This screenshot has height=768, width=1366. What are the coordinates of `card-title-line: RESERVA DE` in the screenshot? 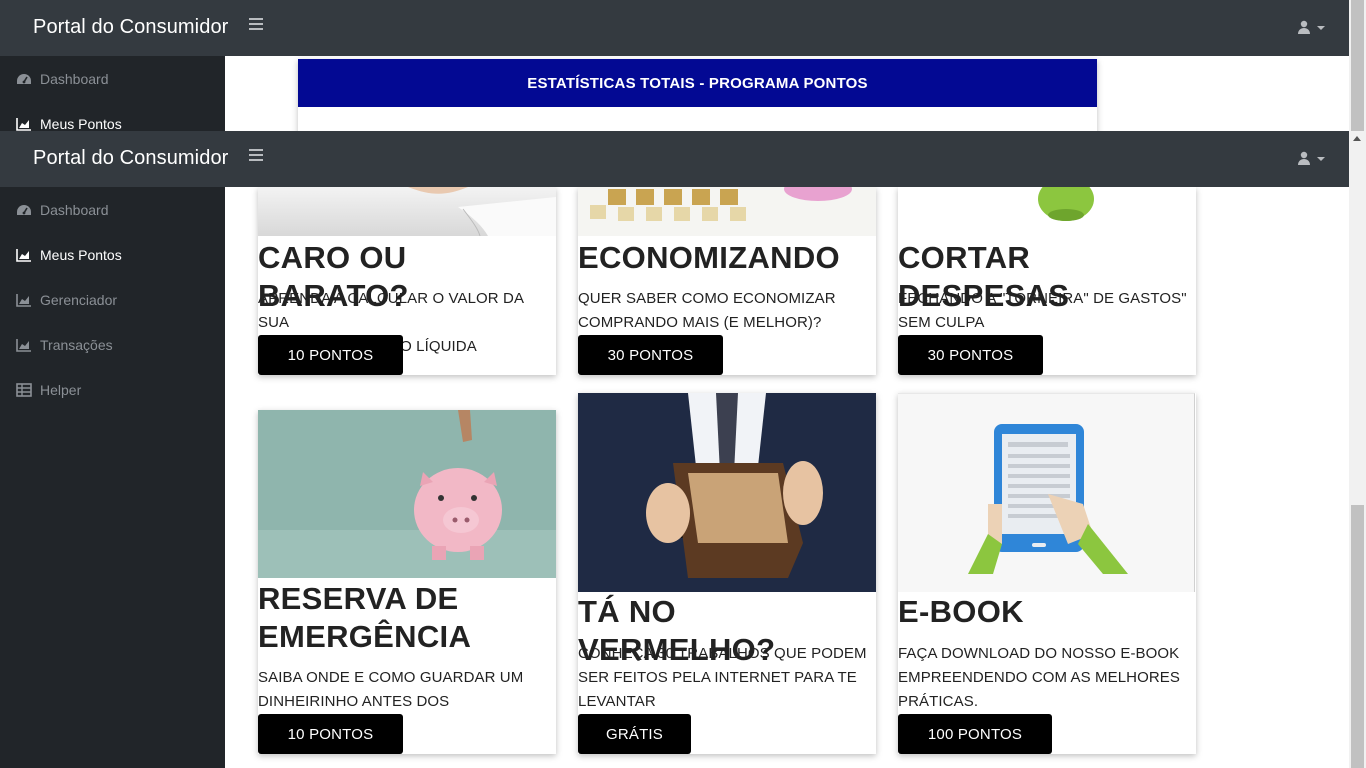 It's located at (358, 598).